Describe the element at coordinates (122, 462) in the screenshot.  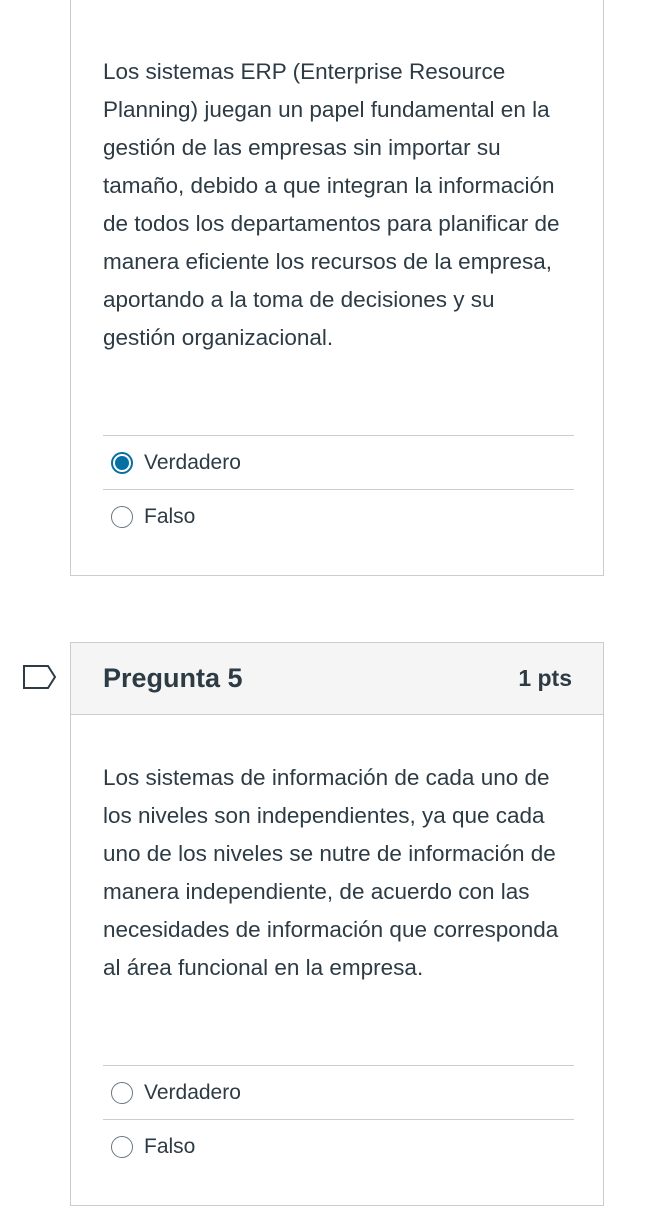
I see `radio-button-checked` at that location.